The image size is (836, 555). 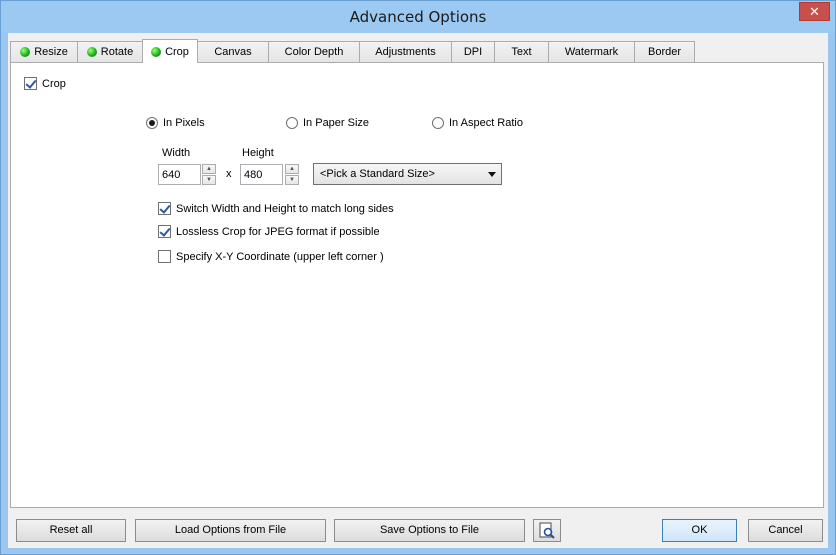 I want to click on load-options-button: Load Options from File, so click(x=230, y=530).